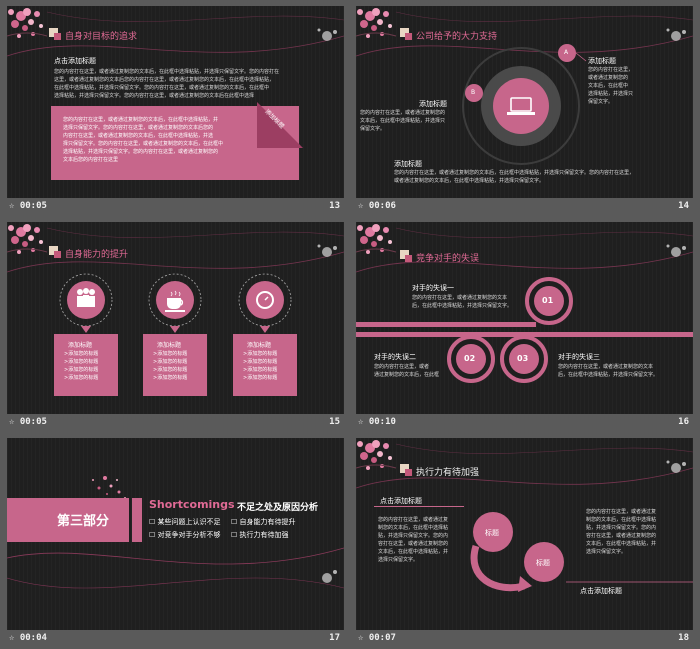 This screenshot has height=649, width=700. What do you see at coordinates (608, 371) in the screenshot?
I see `mistake-3-text: 您的内容打在这里，或者通过复制您的文本 后，在此框中选择粘贴，并选择只保留文字。` at bounding box center [608, 371].